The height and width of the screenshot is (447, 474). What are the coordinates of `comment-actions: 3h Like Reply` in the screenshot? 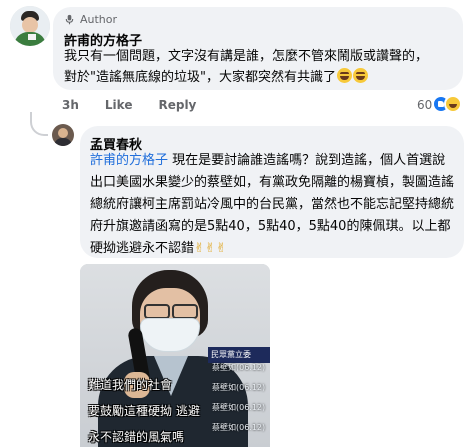 It's located at (129, 105).